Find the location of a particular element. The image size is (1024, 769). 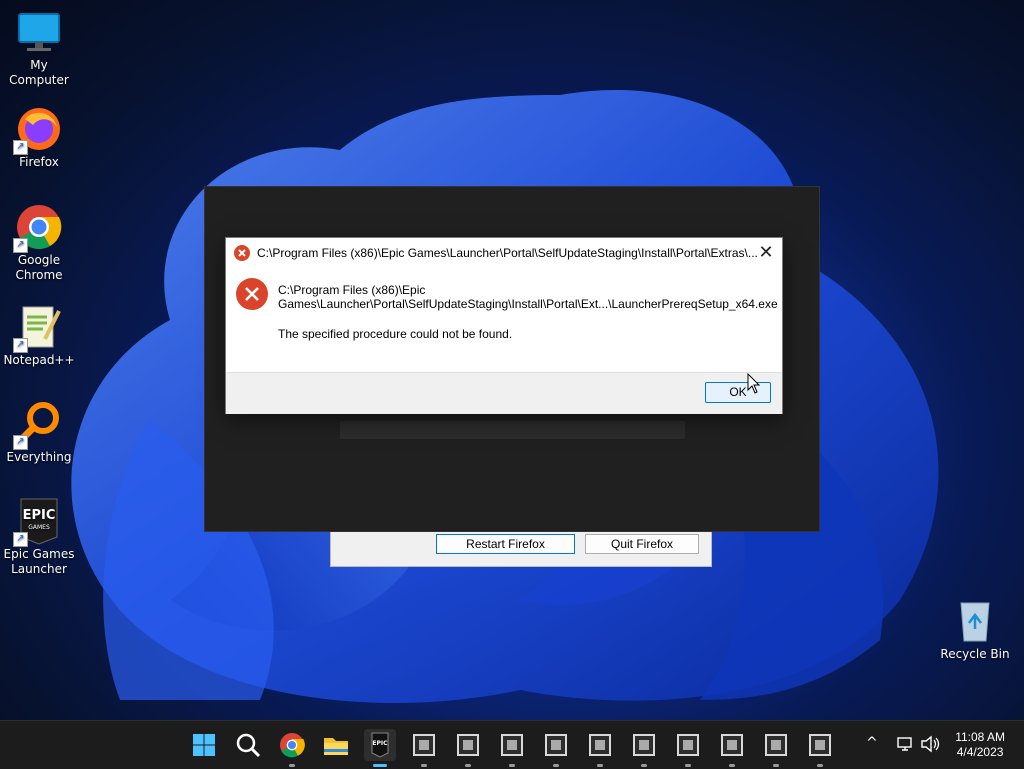

firefox-icon: ↗ is located at coordinates (38, 130).